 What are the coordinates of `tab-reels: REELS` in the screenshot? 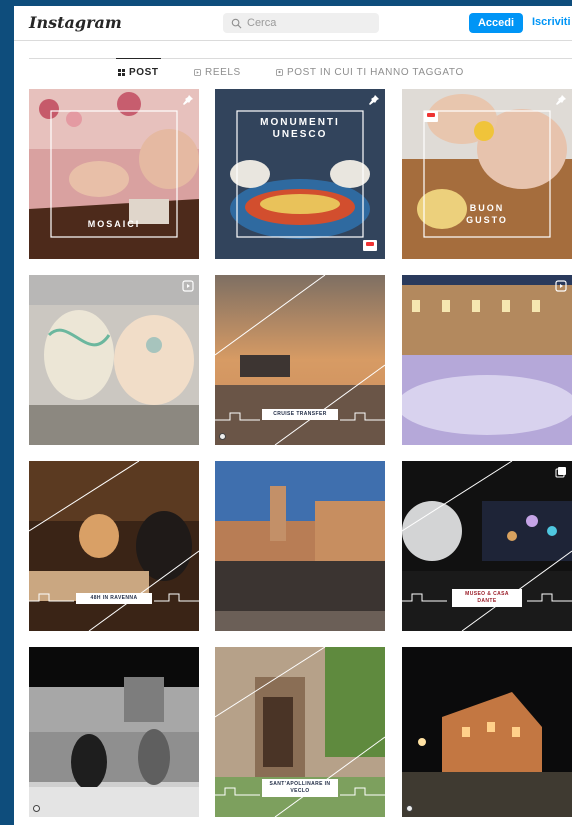 It's located at (217, 72).